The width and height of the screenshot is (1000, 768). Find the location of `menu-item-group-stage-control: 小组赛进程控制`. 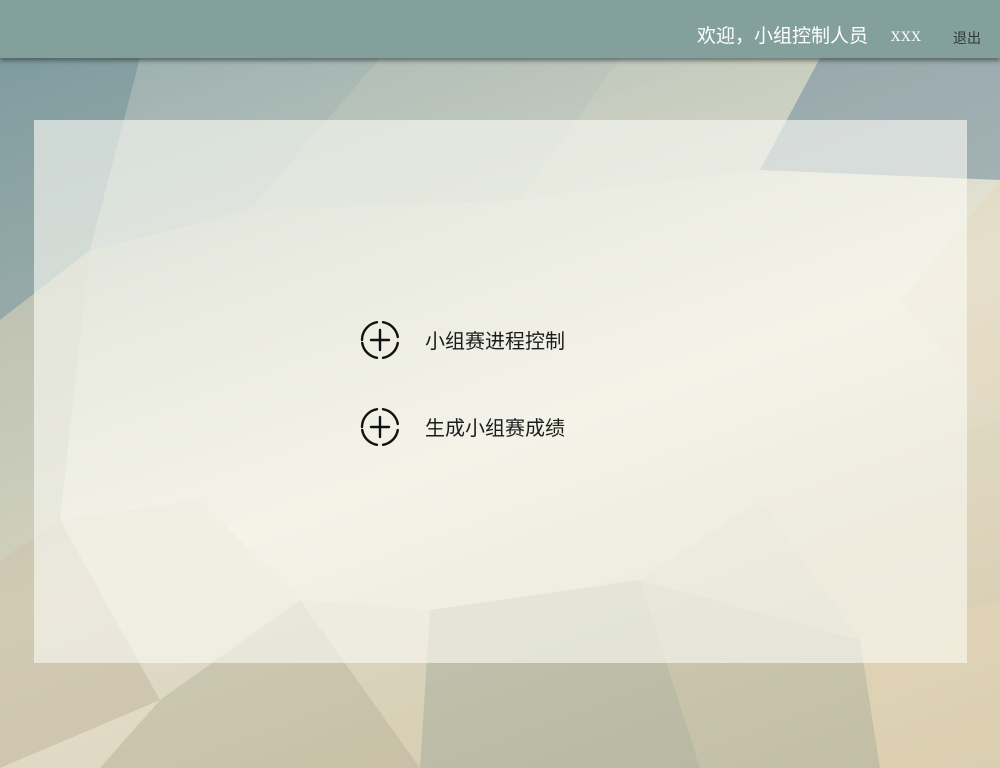

menu-item-group-stage-control: 小组赛进程控制 is located at coordinates (497, 340).